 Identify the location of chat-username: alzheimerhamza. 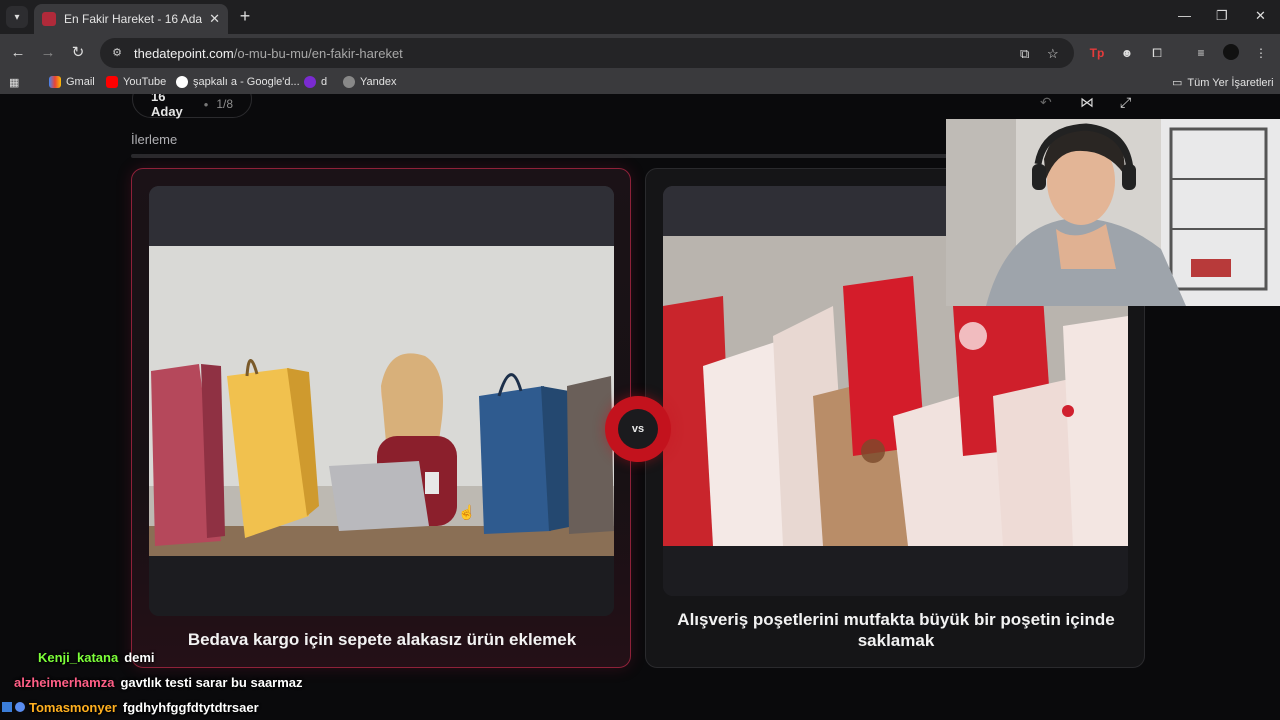
(64, 682).